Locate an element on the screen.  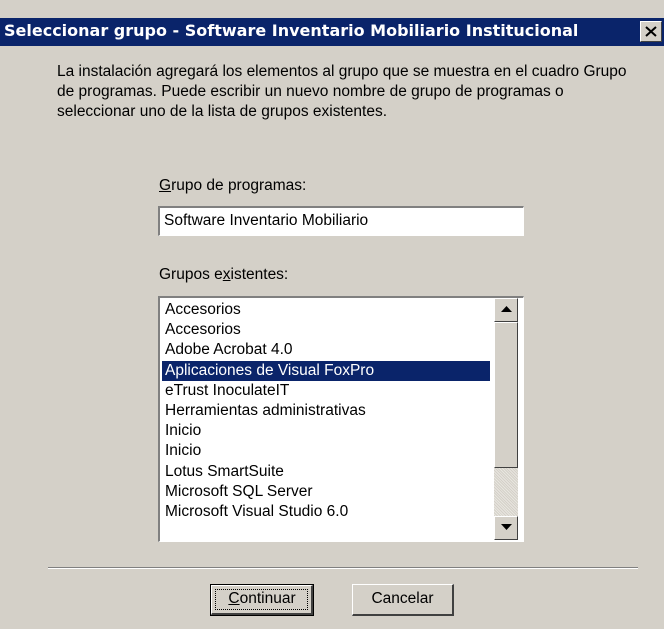
program-group-input: Software Inventario Mobiliario is located at coordinates (341, 221).